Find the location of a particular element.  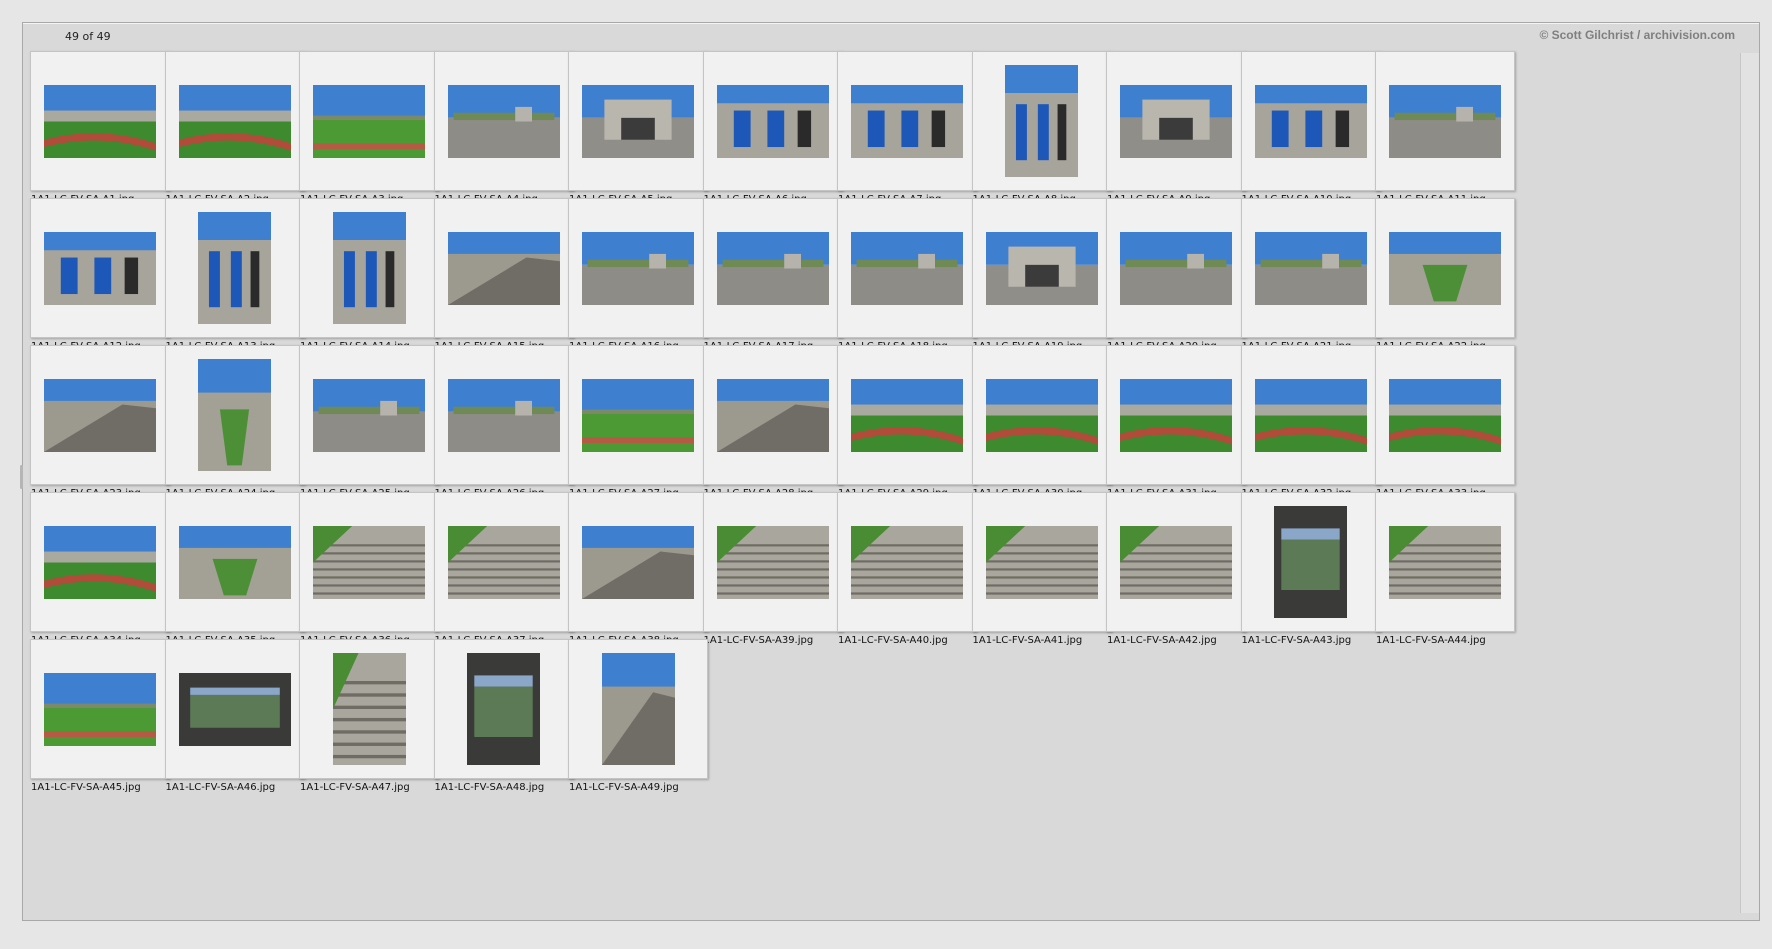

thumbnail-item: 1A1-LC-FV-SA-A1.jpg is located at coordinates (95, 131).